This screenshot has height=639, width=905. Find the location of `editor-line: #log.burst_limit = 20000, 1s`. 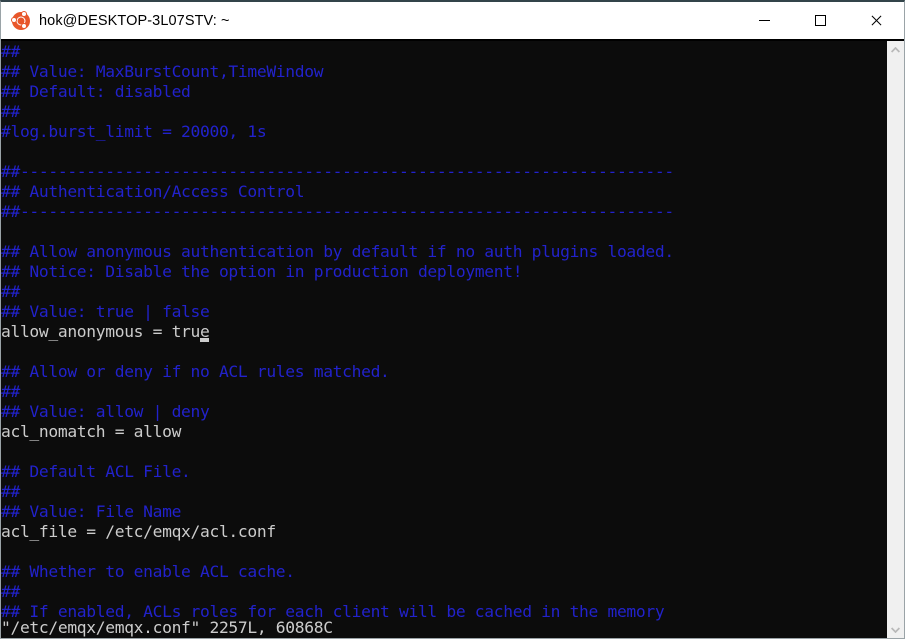

editor-line: #log.burst_limit = 20000, 1s is located at coordinates (134, 131).